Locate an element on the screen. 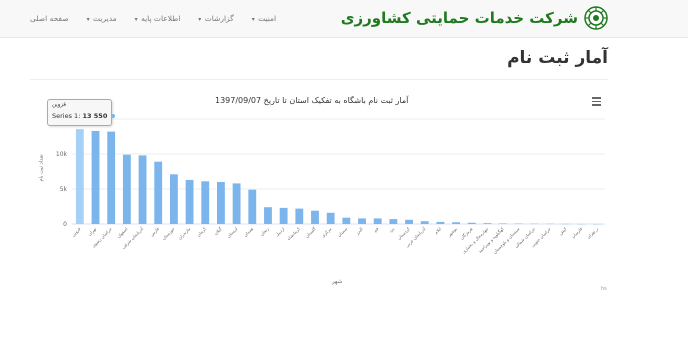 The image size is (688, 360). x-tick-label: کرمان is located at coordinates (201, 231).